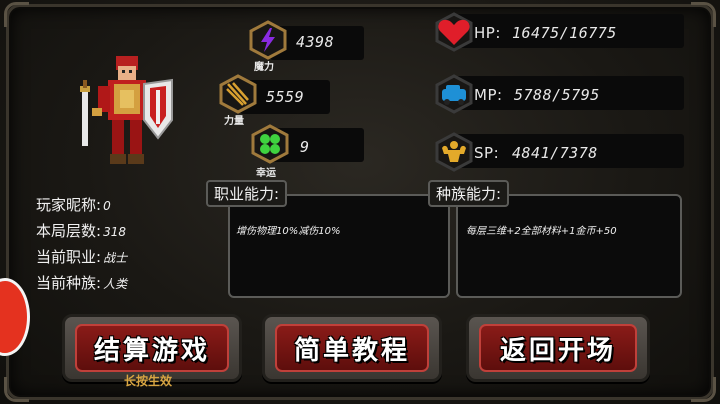 The height and width of the screenshot is (404, 720). I want to click on frame-corner-bottom-left, so click(16, 389).